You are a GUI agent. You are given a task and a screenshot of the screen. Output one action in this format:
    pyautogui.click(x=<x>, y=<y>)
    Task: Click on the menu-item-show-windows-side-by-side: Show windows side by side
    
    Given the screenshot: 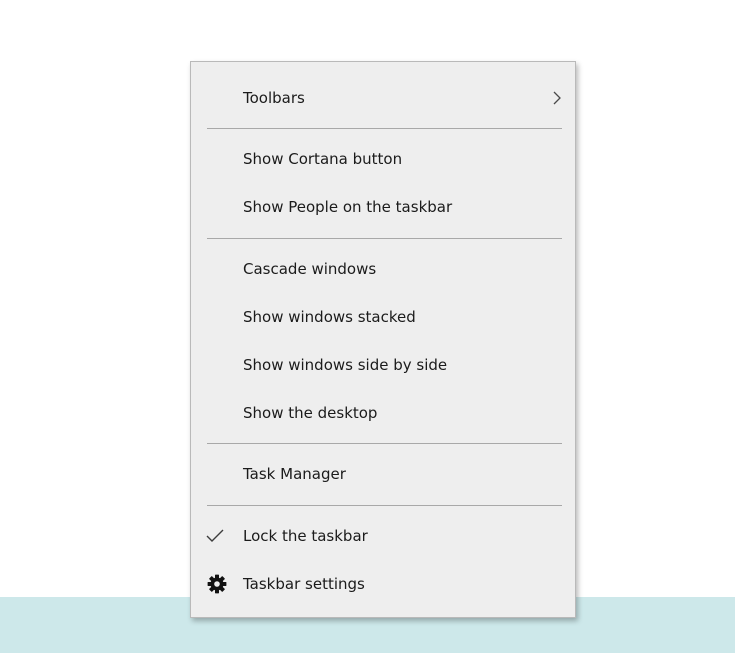 What is the action you would take?
    pyautogui.click(x=383, y=365)
    